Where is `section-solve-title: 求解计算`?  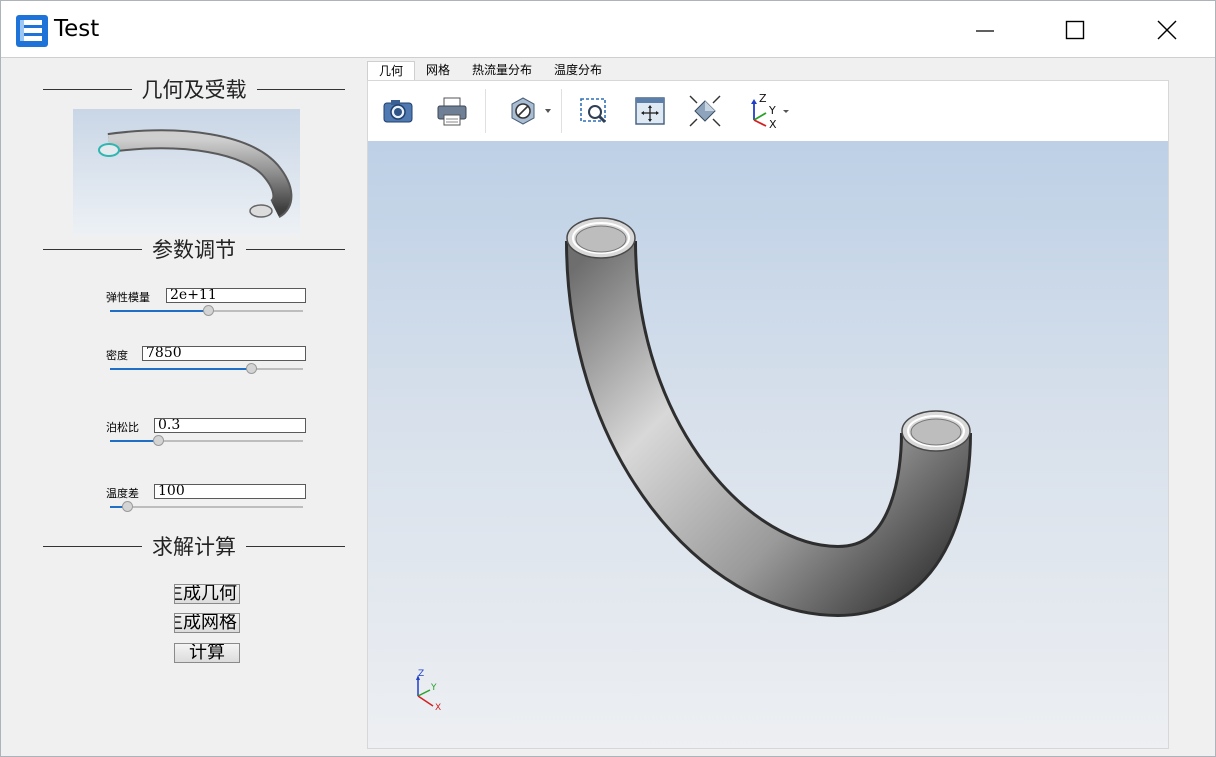
section-solve-title: 求解计算 is located at coordinates (194, 547).